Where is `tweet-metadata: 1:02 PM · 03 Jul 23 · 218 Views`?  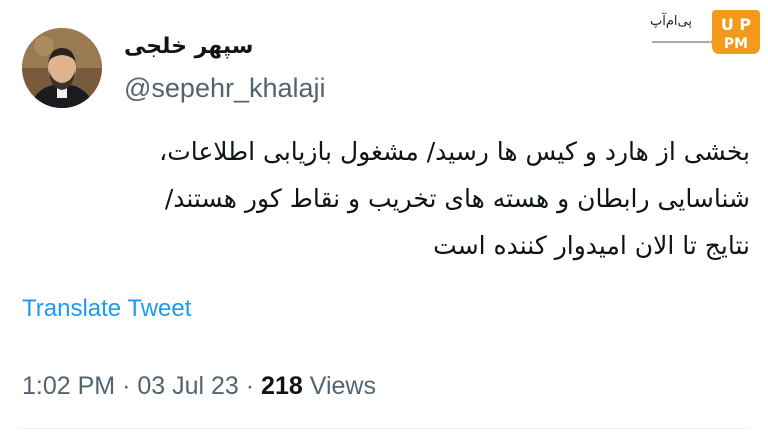 tweet-metadata: 1:02 PM · 03 Jul 23 · 218 Views is located at coordinates (199, 386).